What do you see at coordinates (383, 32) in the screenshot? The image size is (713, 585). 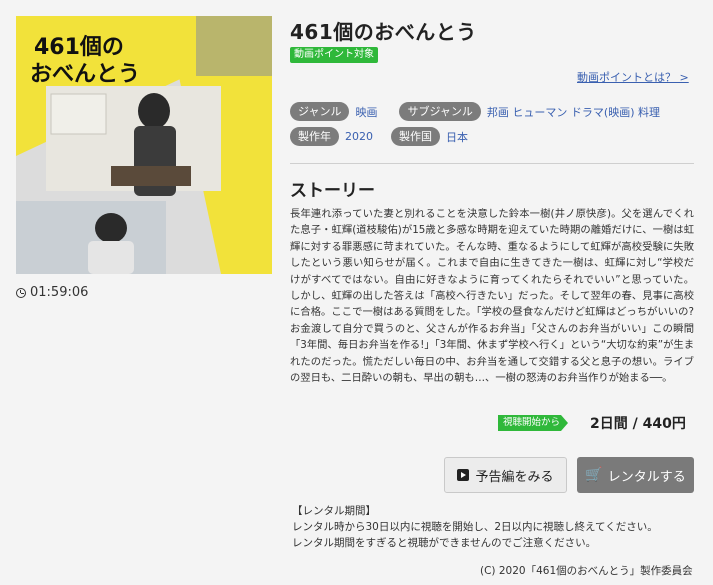 I see `page-title: 461個のおべんとう` at bounding box center [383, 32].